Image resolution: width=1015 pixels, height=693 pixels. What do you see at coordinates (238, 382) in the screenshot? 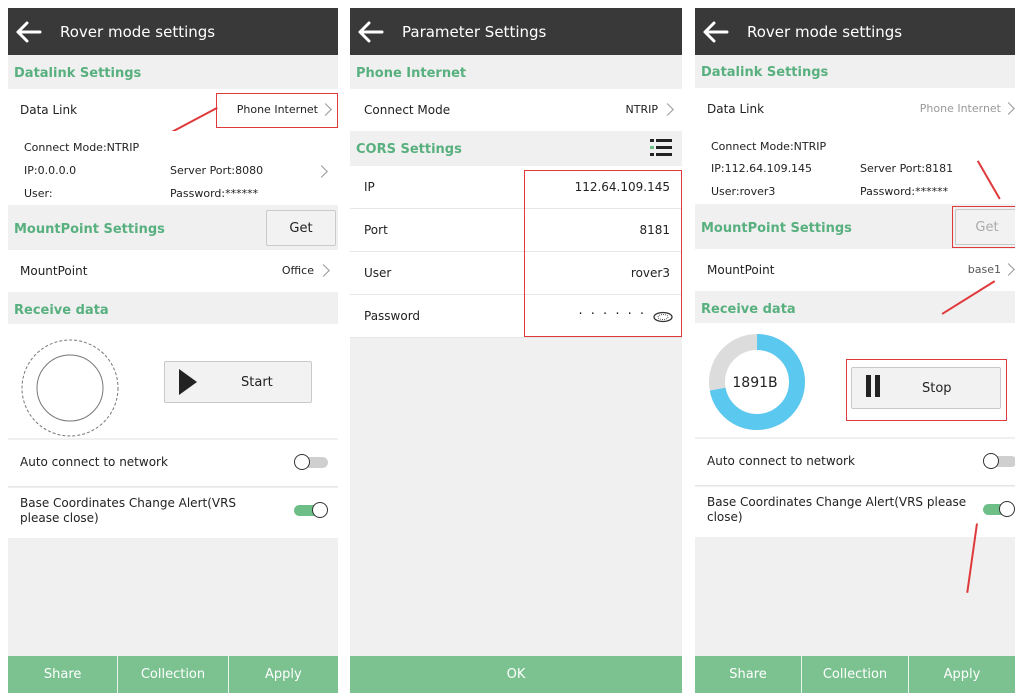
I see `start-button: Start` at bounding box center [238, 382].